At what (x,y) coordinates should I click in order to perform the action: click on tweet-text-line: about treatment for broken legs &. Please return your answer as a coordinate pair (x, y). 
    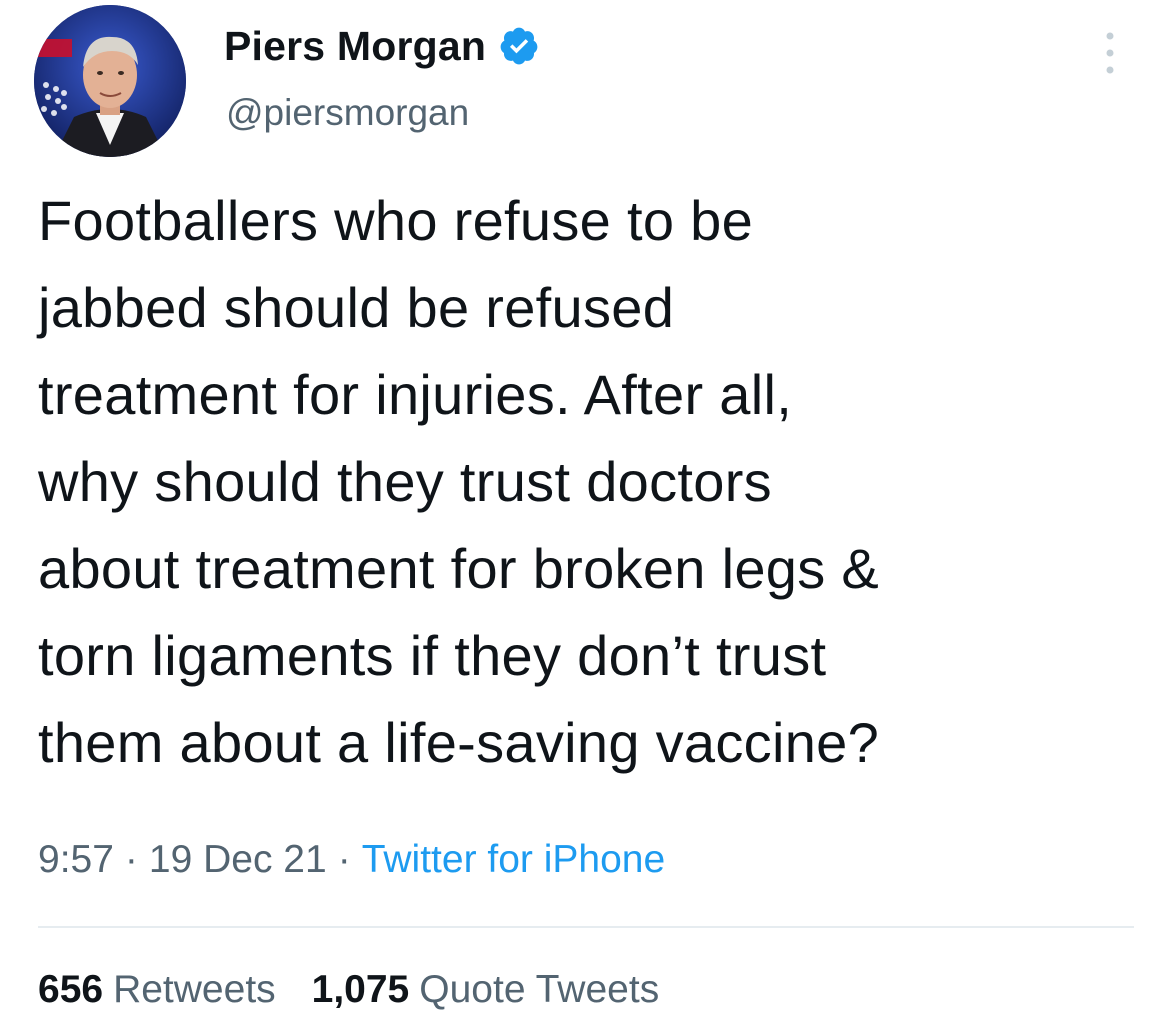
    Looking at the image, I should click on (459, 568).